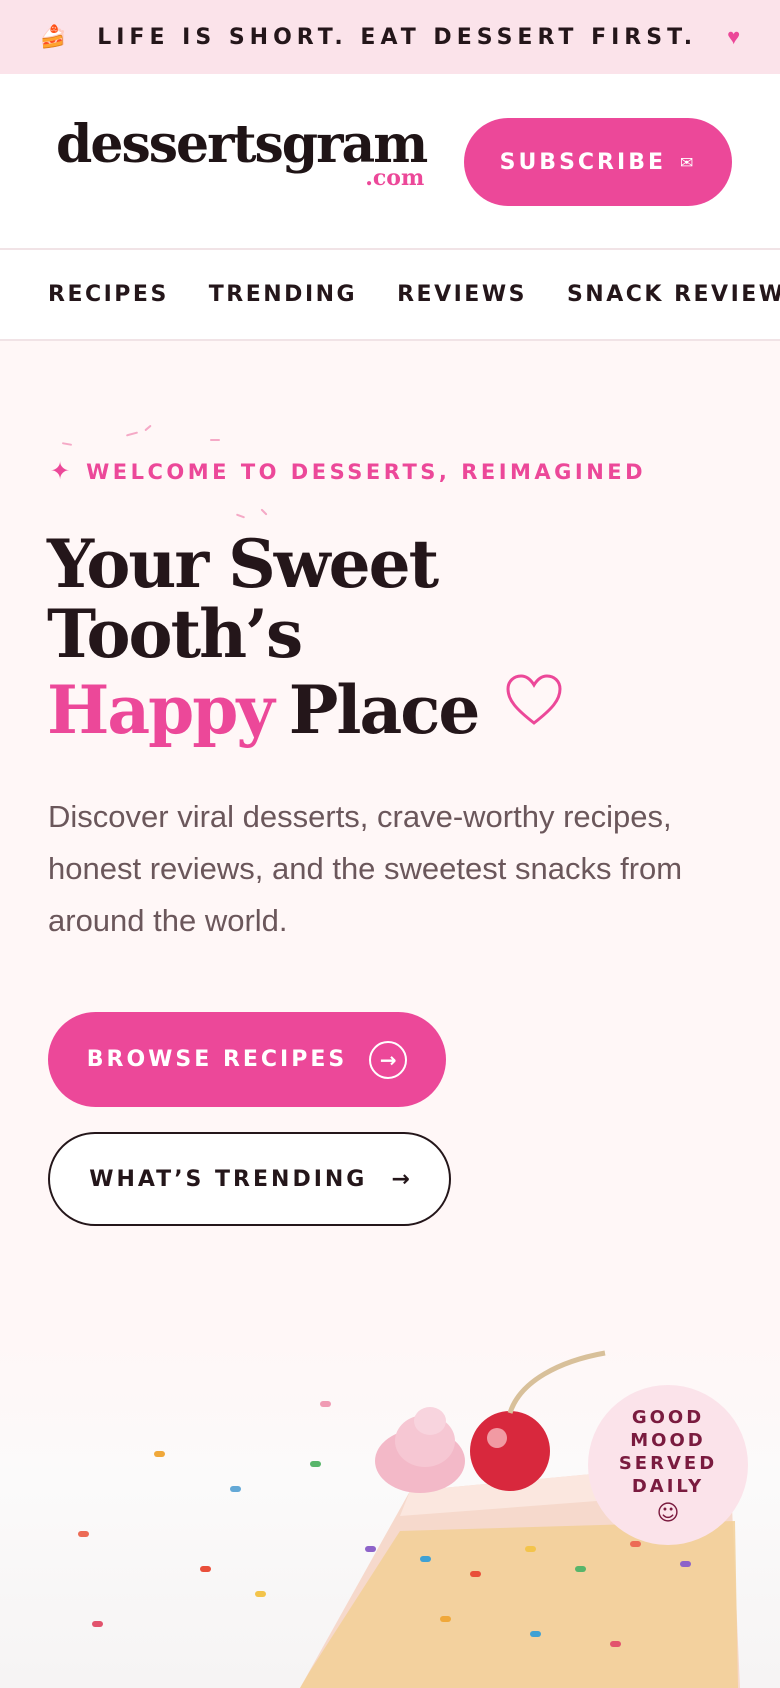  I want to click on headline-highlight: Happy, so click(161, 710).